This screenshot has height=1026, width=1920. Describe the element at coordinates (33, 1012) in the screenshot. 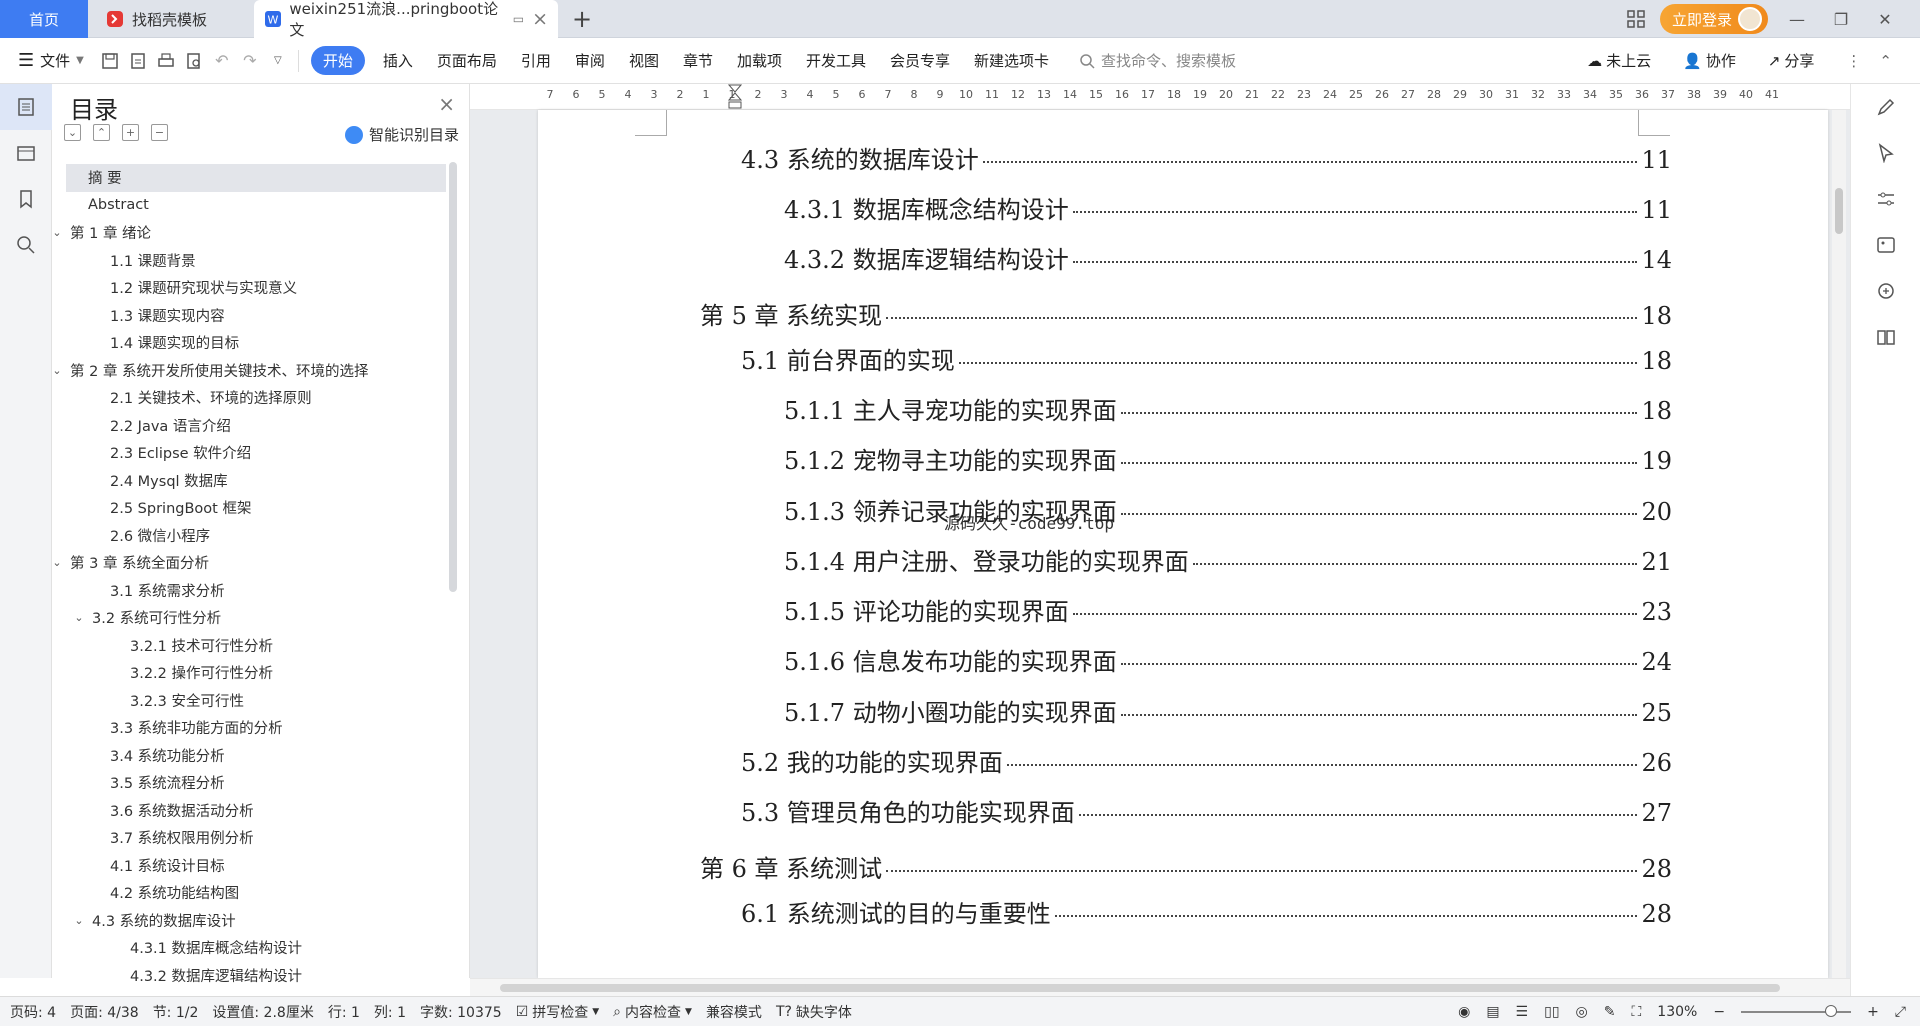

I see `status-page-number: 页码: 4` at that location.